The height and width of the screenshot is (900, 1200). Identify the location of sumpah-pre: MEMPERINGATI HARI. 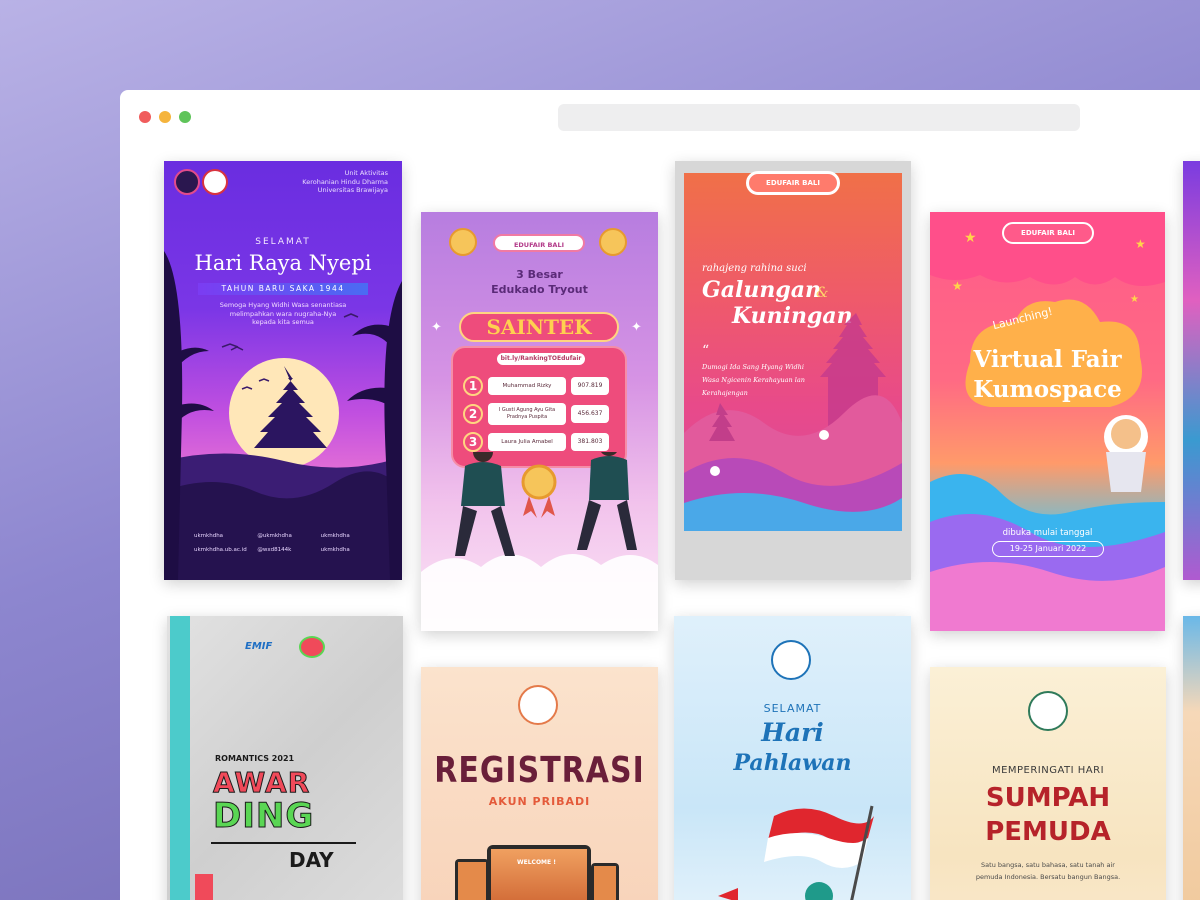
(1048, 770).